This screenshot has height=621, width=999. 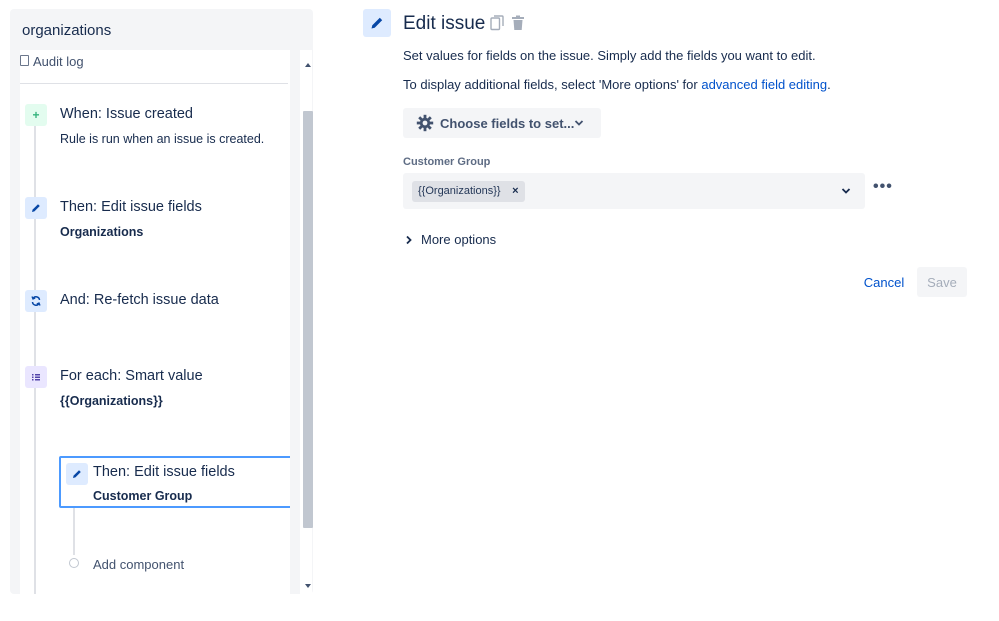 I want to click on rule-name: organizations, so click(x=67, y=30).